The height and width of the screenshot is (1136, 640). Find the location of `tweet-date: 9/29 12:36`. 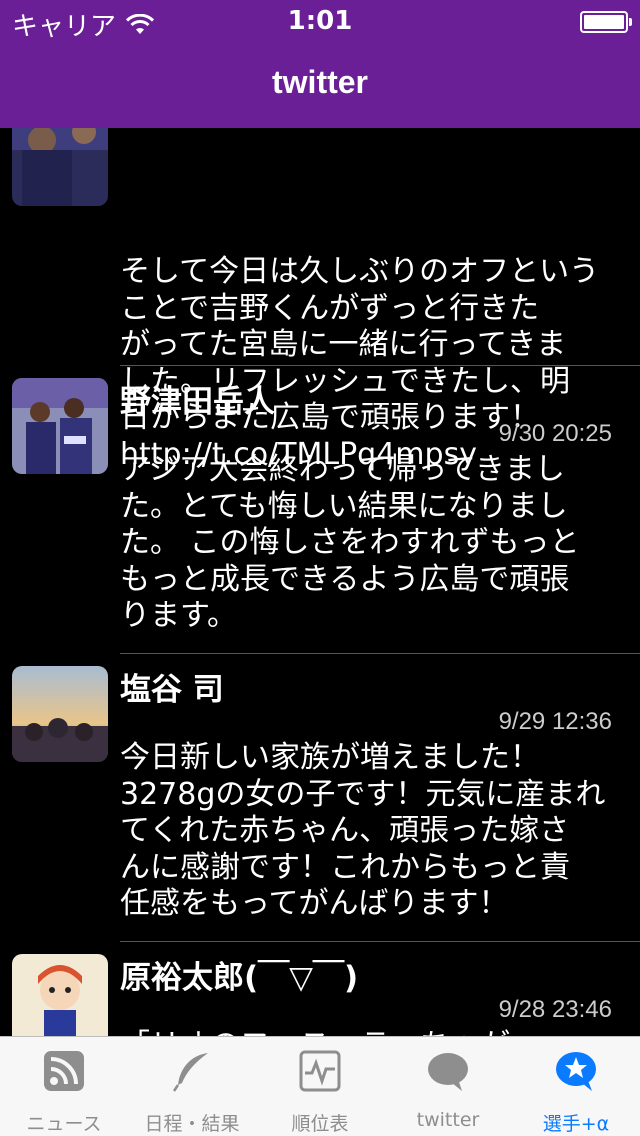

tweet-date: 9/29 12:36 is located at coordinates (555, 721).